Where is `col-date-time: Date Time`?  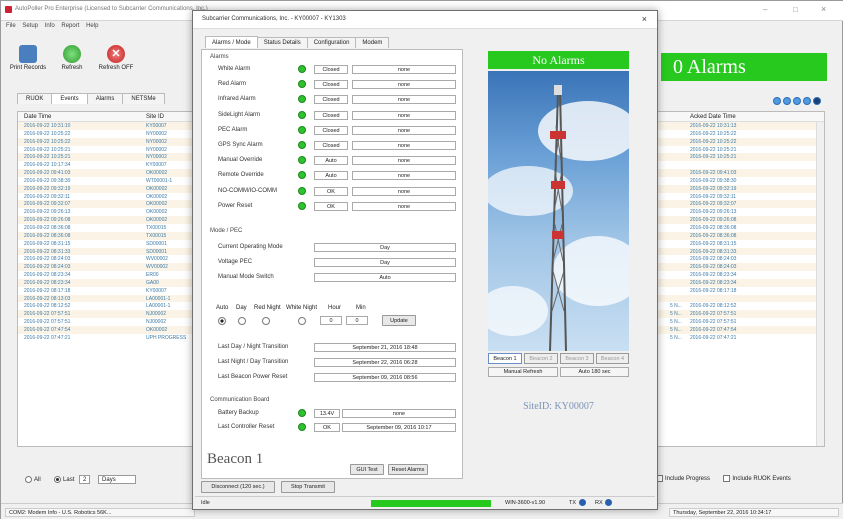
col-date-time: Date Time is located at coordinates (37, 117).